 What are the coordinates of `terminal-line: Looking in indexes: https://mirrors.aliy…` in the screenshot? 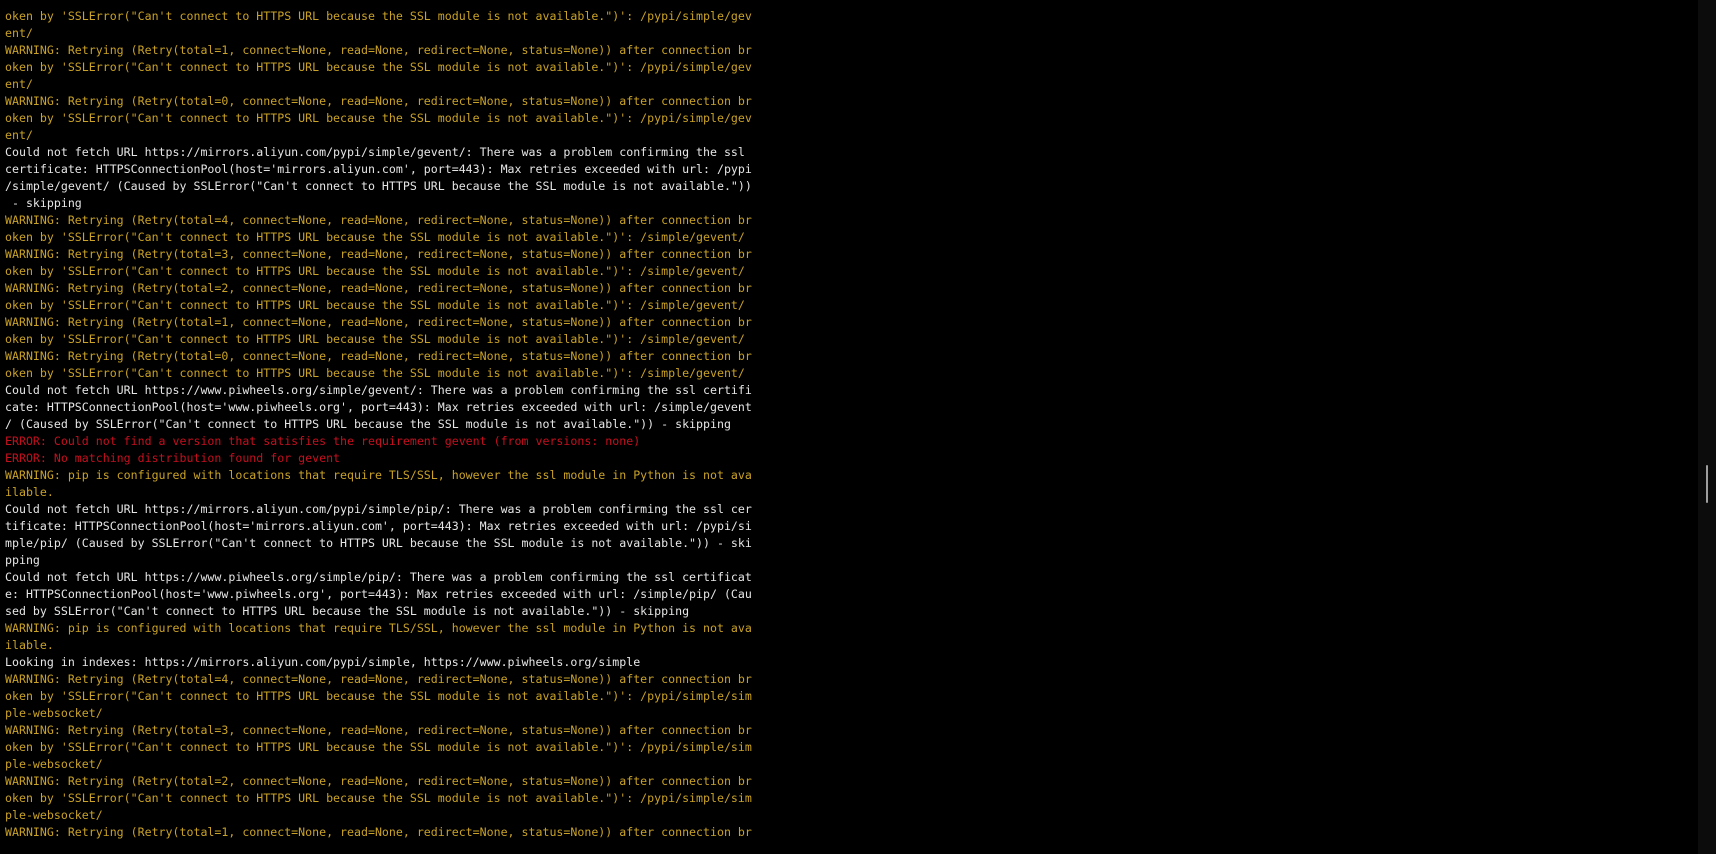 It's located at (323, 662).